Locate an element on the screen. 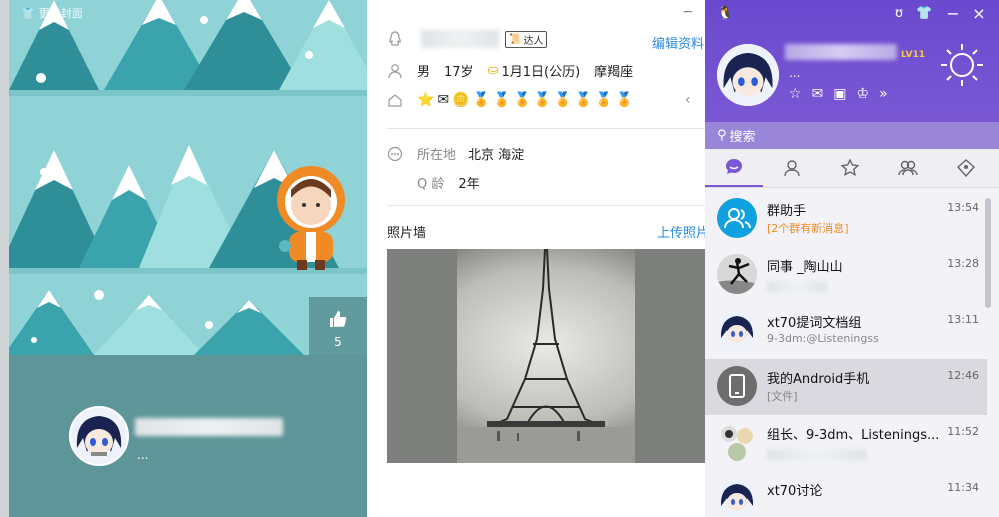 Image resolution: width=999 pixels, height=517 pixels. phone-icon is located at coordinates (737, 386).